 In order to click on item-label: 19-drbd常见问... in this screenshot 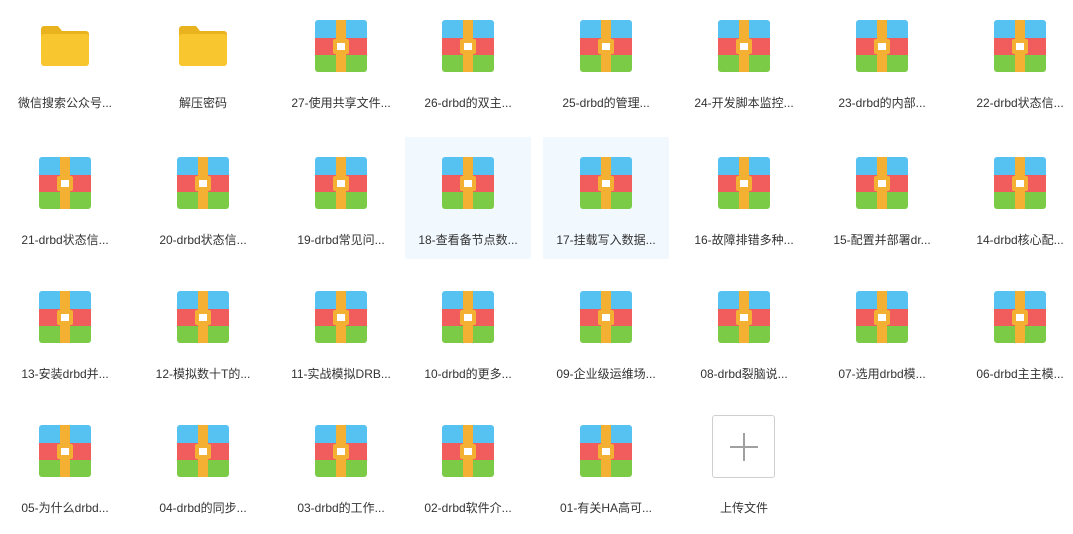, I will do `click(341, 240)`.